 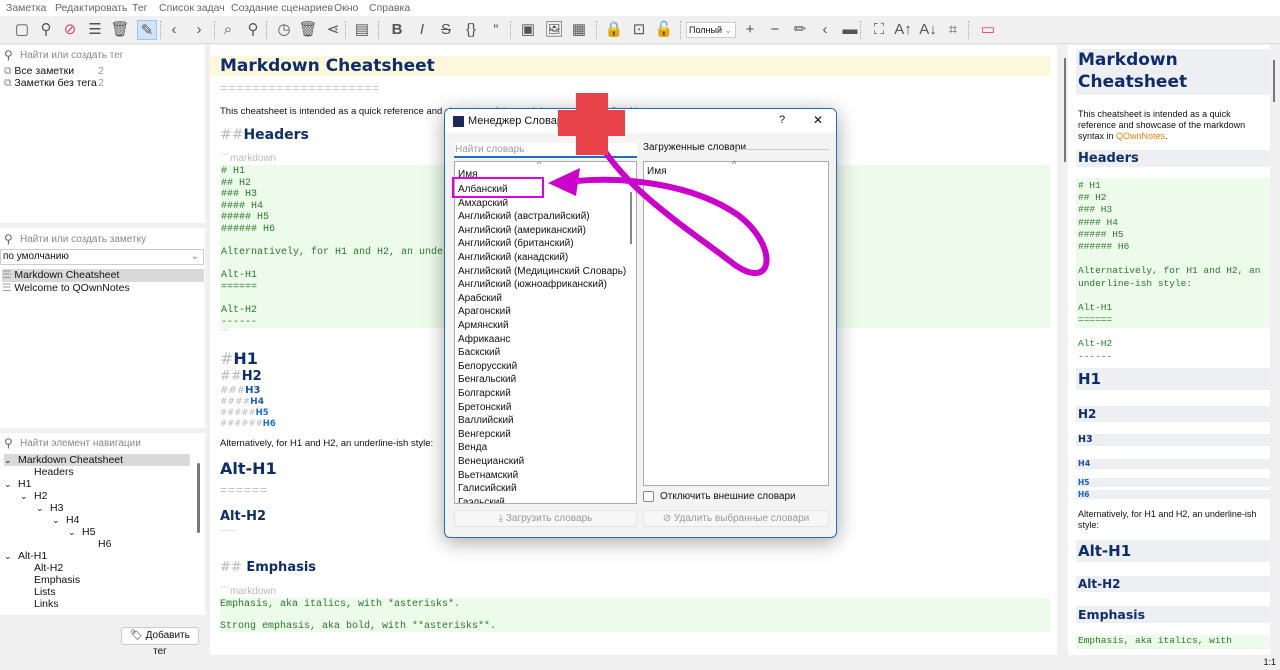 I want to click on navigation-item: ⌄ Markdown Cheatsheet, so click(x=97, y=460).